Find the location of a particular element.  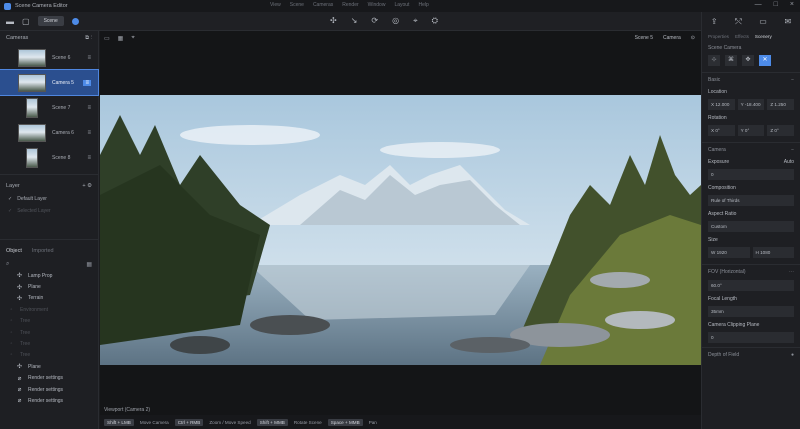

composition-select: Rule of Thirds is located at coordinates (751, 200).